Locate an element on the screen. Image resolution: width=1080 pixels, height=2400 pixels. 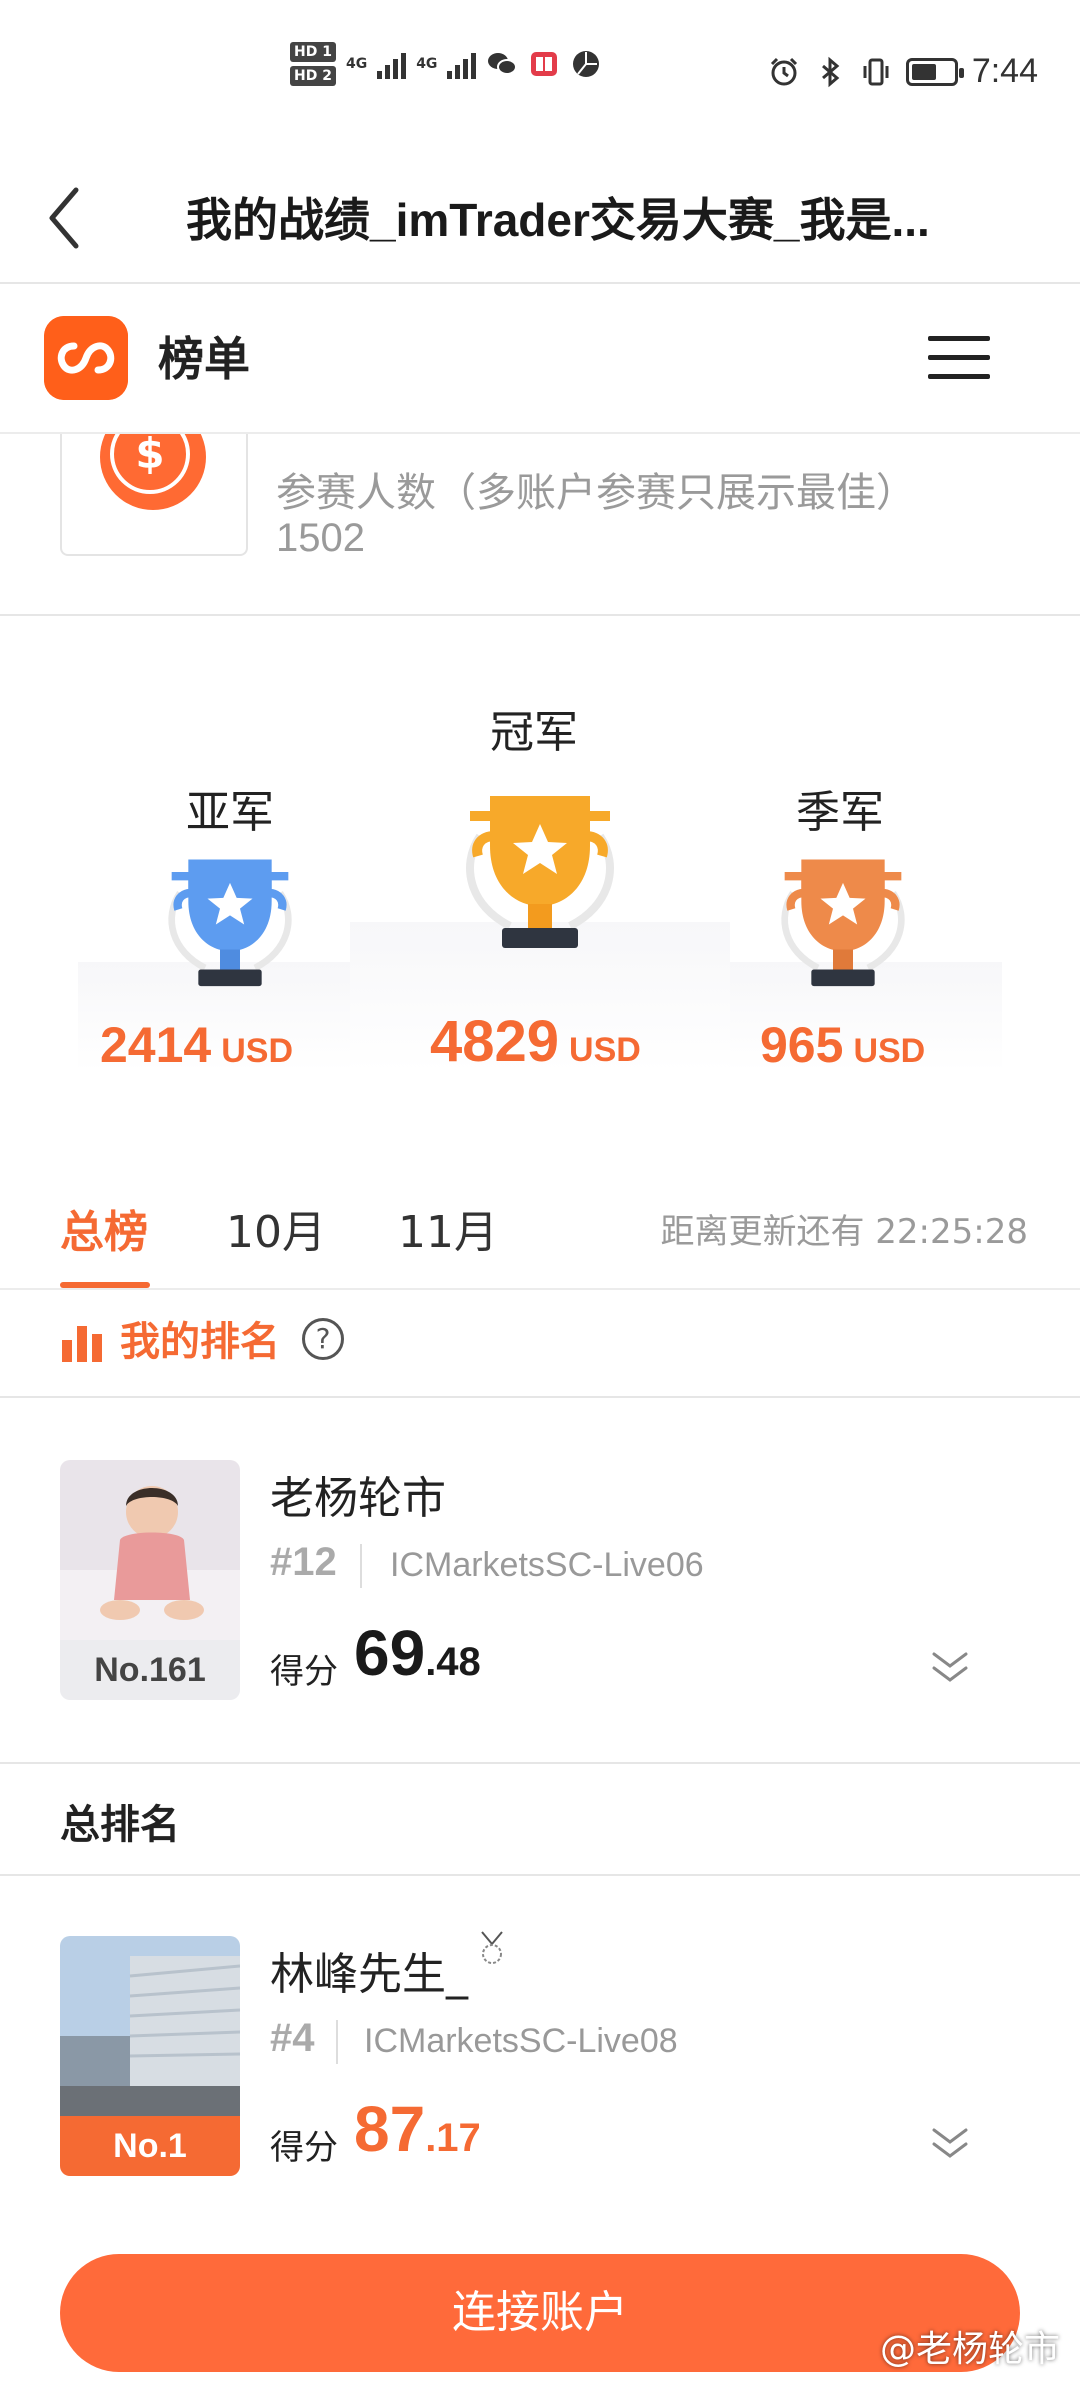
first-prize-amount: 4829 USD is located at coordinates (535, 1041).